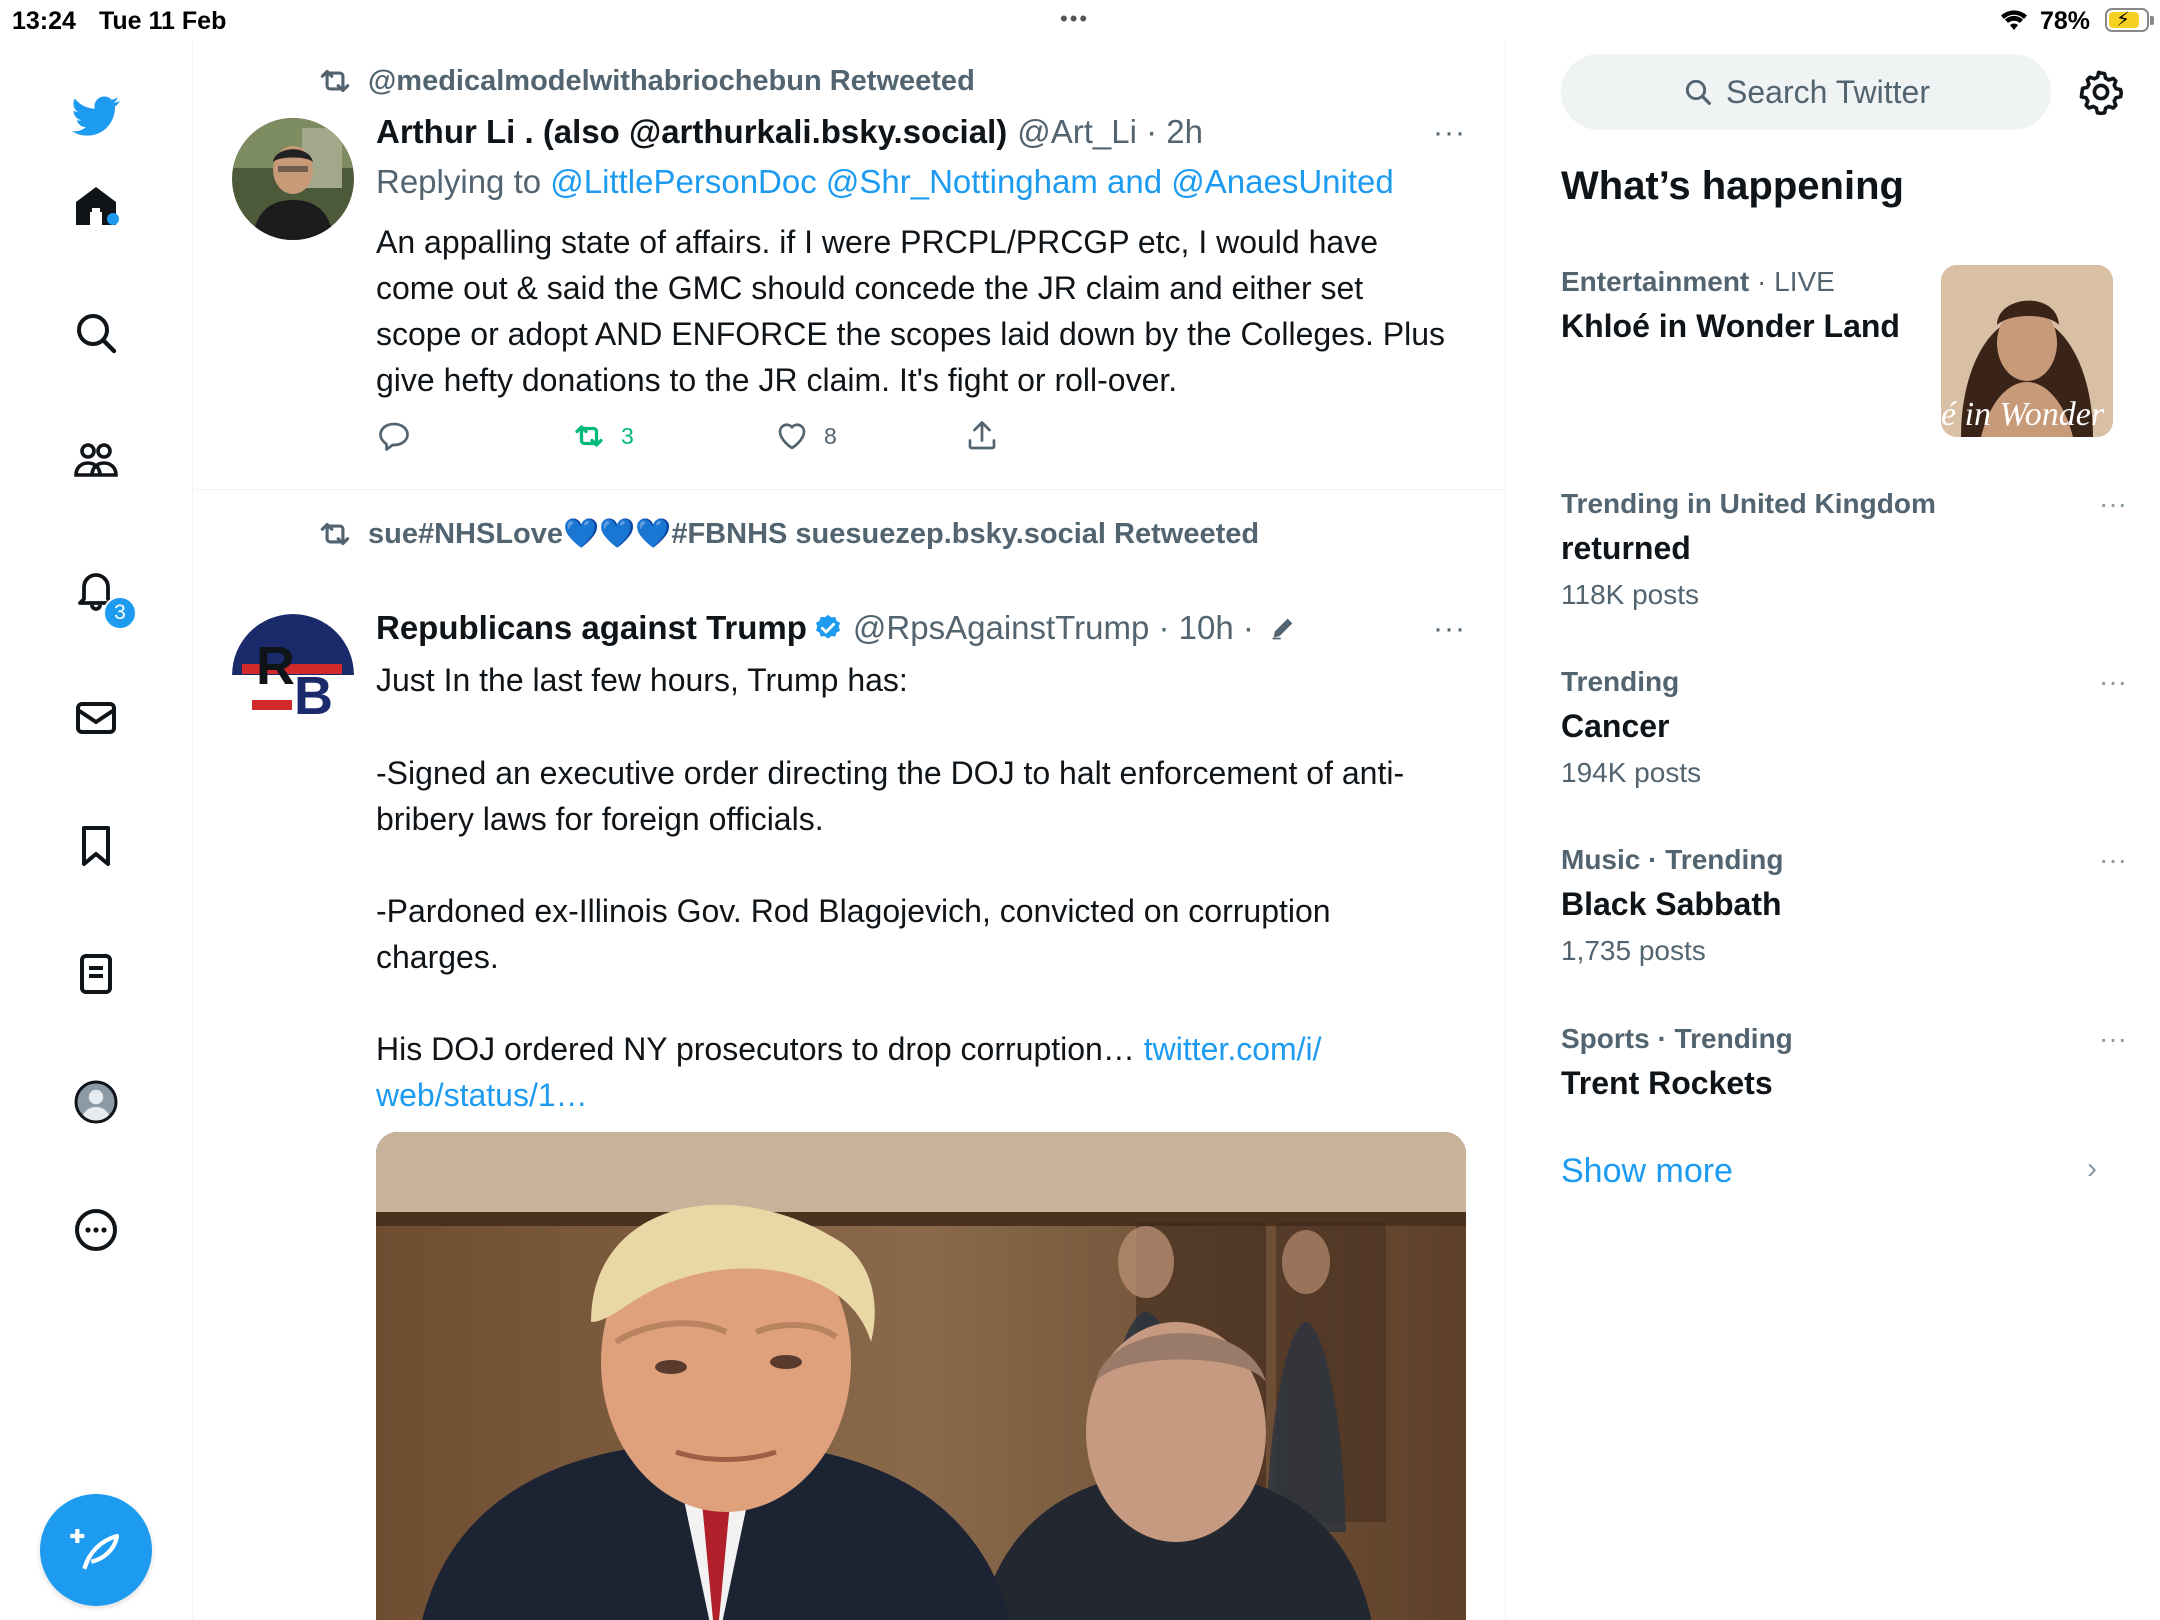  I want to click on trend-context: Trending, so click(1620, 681).